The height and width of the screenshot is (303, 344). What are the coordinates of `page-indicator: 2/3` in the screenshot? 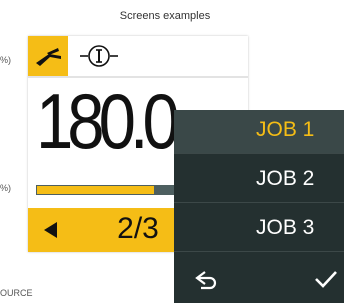 It's located at (138, 228).